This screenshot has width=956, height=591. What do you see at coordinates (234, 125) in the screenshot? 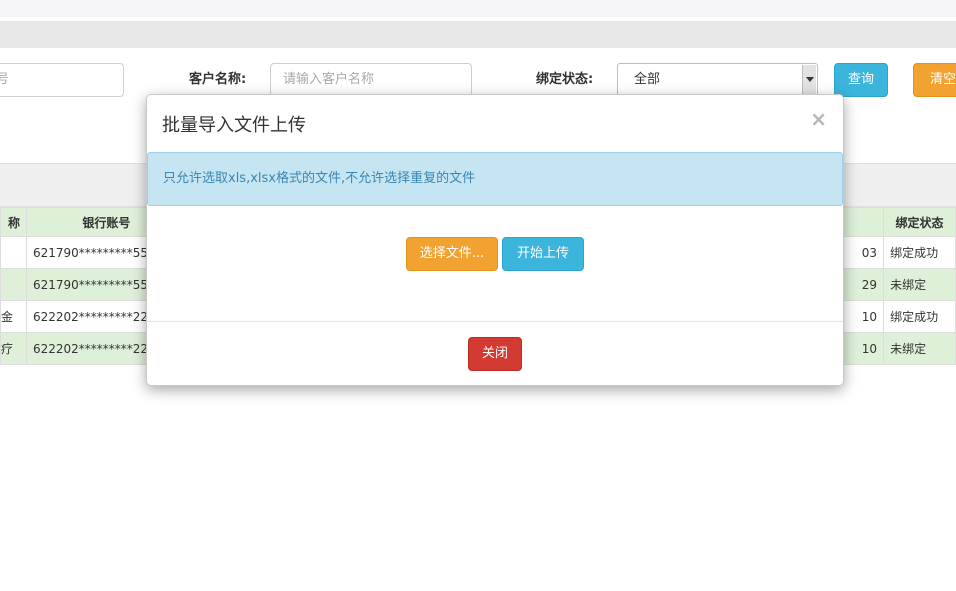
I see `modal-title: 批量导入文件上传` at bounding box center [234, 125].